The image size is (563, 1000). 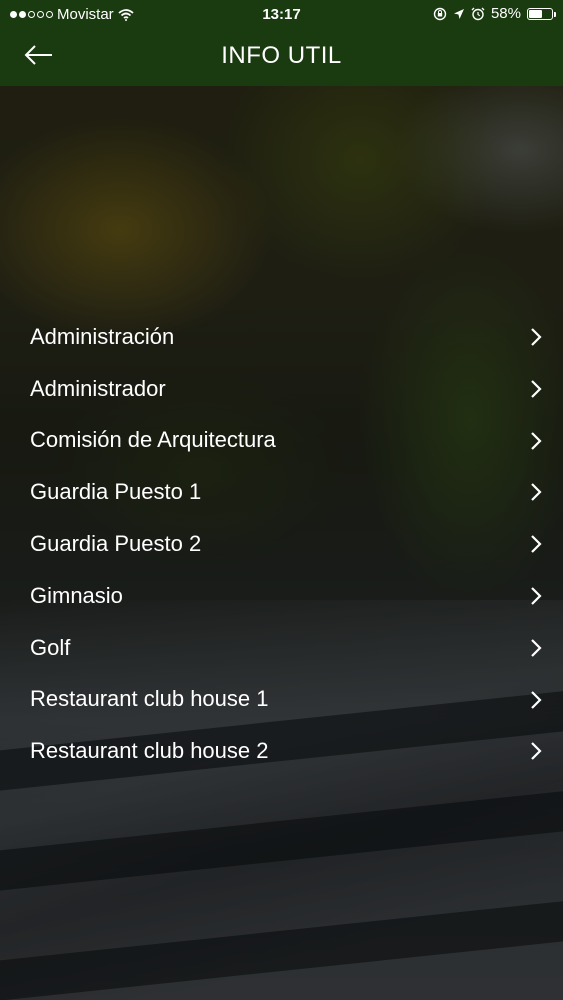 I want to click on list-item-label: Administración, so click(x=102, y=336).